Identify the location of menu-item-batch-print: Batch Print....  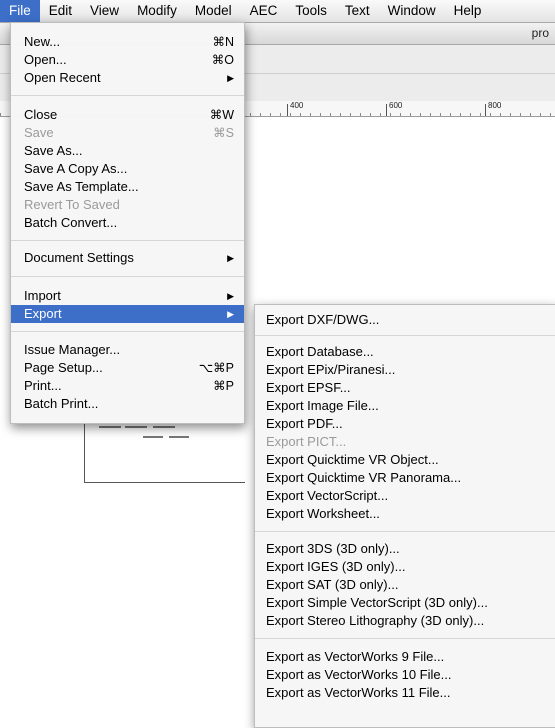
(127, 404).